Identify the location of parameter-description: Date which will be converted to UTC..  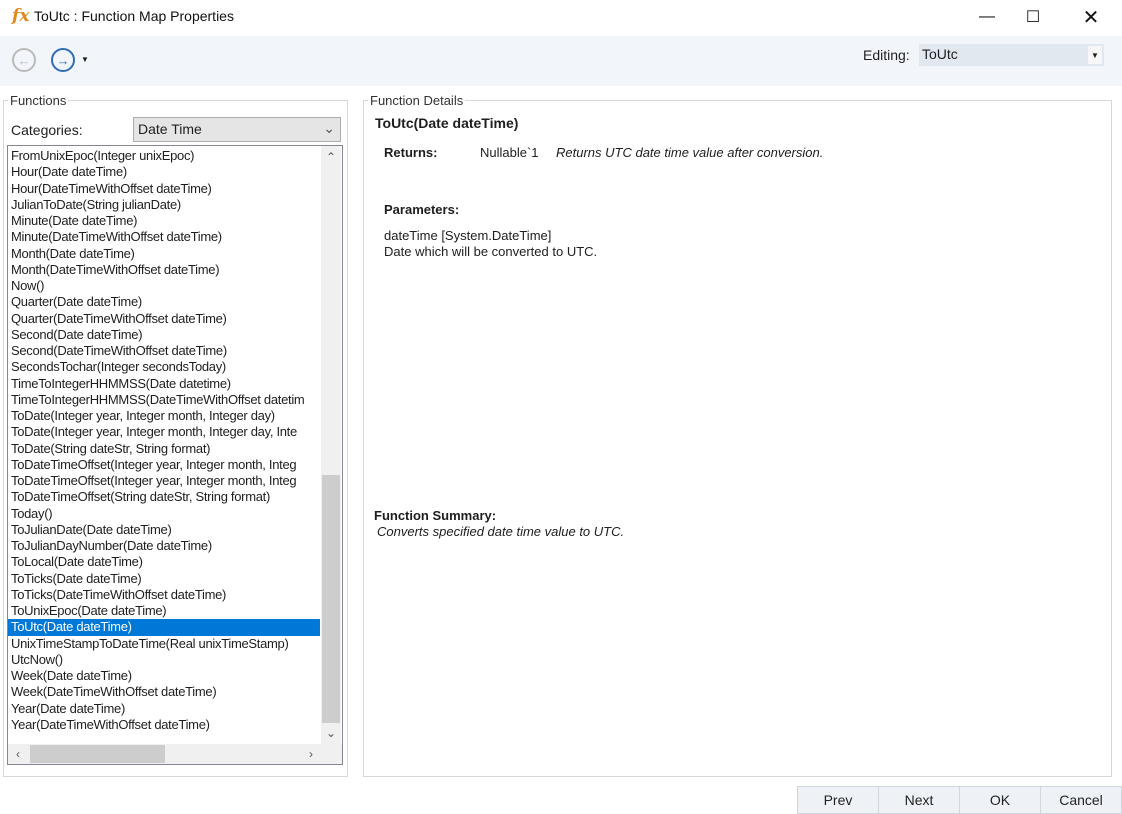
(491, 251).